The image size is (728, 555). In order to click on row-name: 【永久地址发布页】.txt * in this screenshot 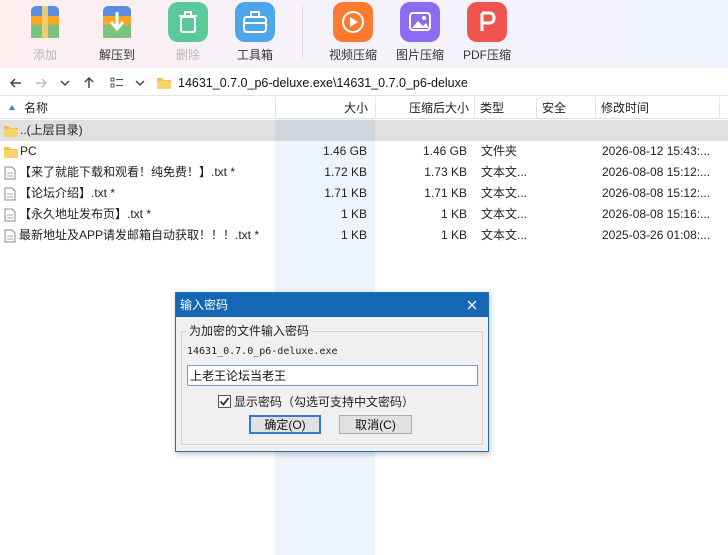, I will do `click(85, 214)`.